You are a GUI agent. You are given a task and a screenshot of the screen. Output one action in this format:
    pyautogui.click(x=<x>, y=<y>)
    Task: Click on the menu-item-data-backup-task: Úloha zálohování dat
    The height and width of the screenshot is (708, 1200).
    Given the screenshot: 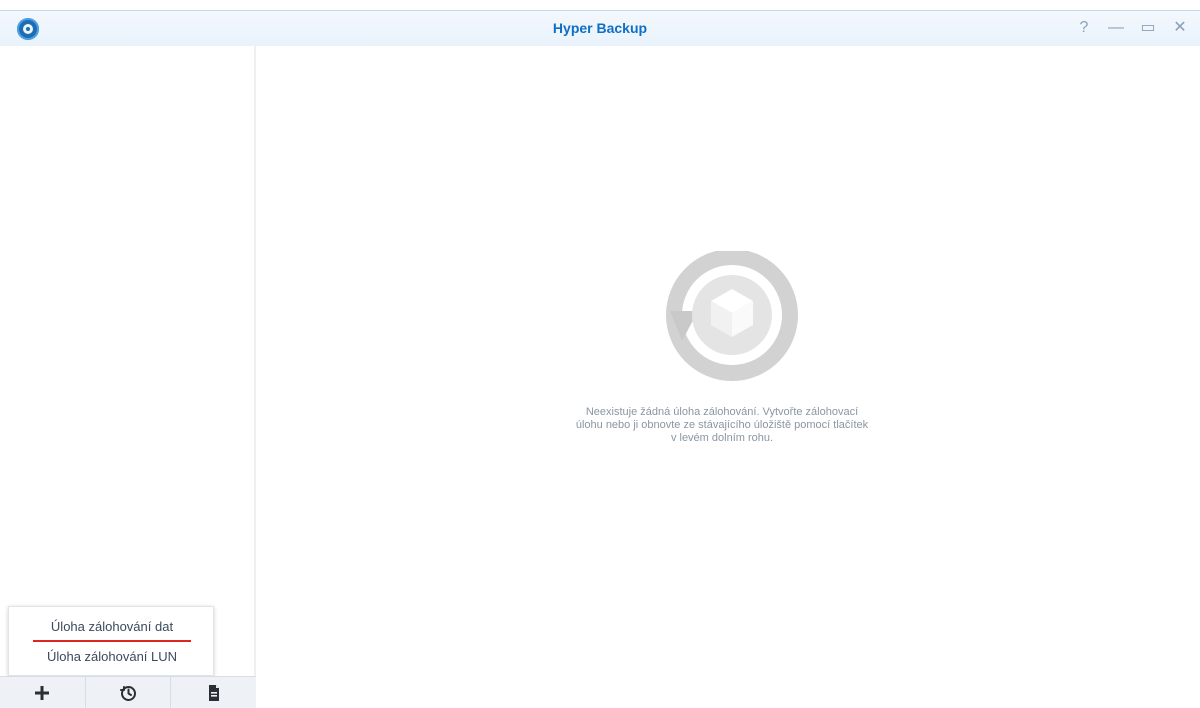 What is the action you would take?
    pyautogui.click(x=112, y=627)
    